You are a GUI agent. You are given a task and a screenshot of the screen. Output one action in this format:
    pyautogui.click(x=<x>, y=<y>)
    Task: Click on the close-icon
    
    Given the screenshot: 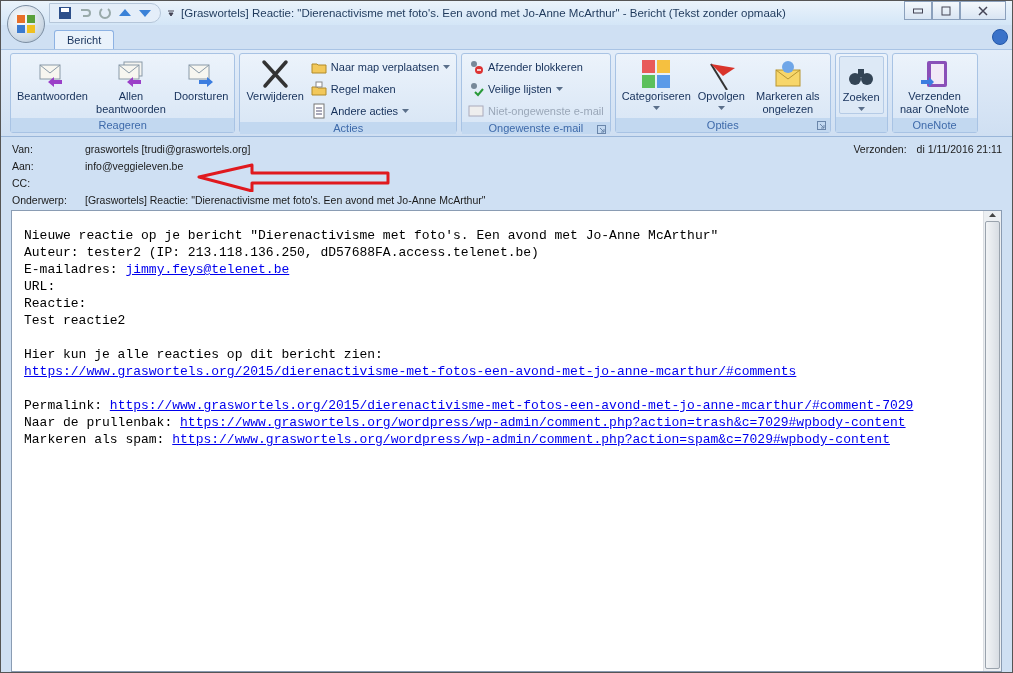 What is the action you would take?
    pyautogui.click(x=983, y=10)
    